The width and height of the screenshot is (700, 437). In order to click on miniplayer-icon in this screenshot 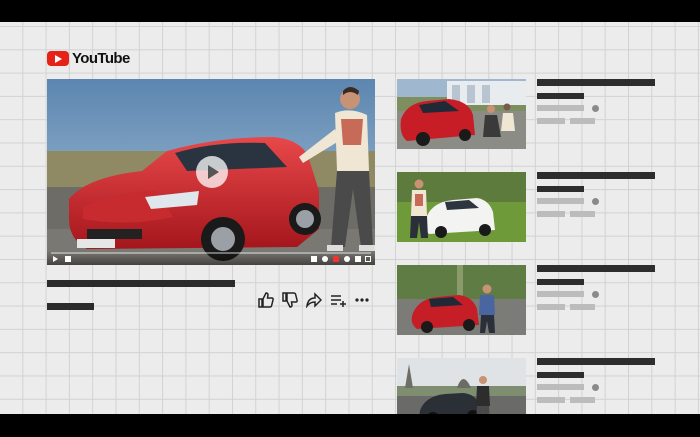, I will do `click(336, 259)`.